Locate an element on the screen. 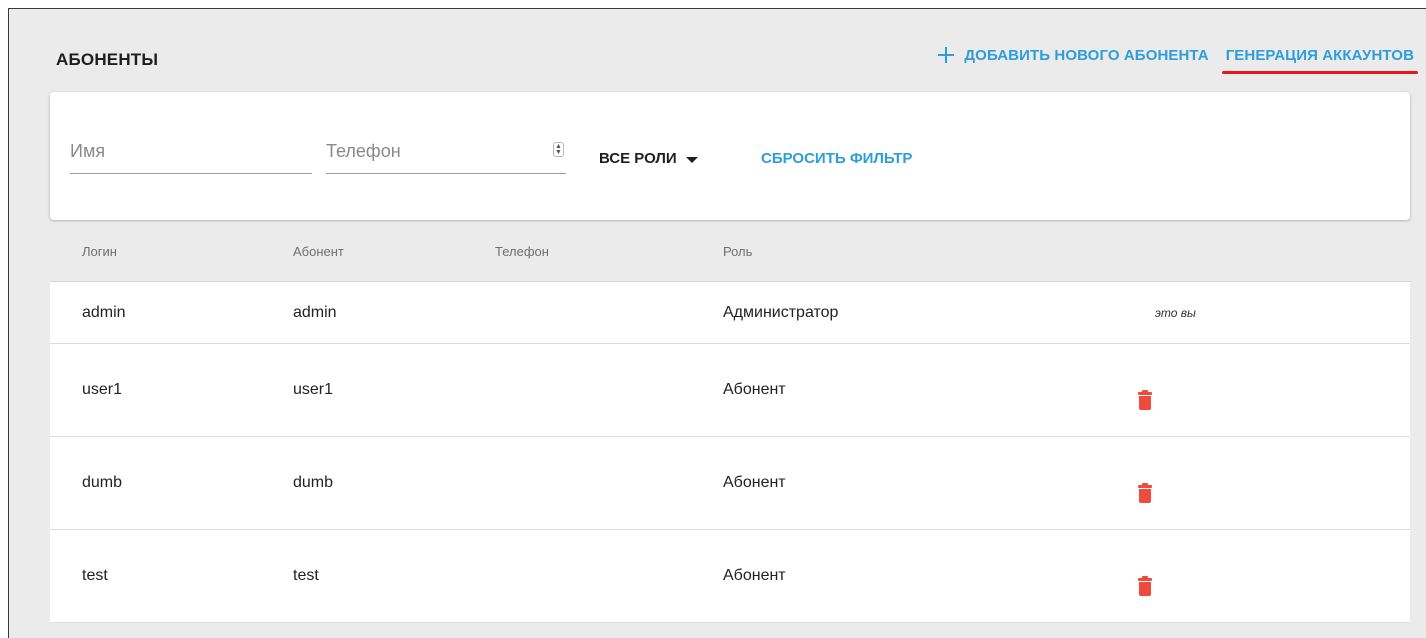 This screenshot has height=638, width=1426. table-row: admin admin Администратор это вы is located at coordinates (730, 313).